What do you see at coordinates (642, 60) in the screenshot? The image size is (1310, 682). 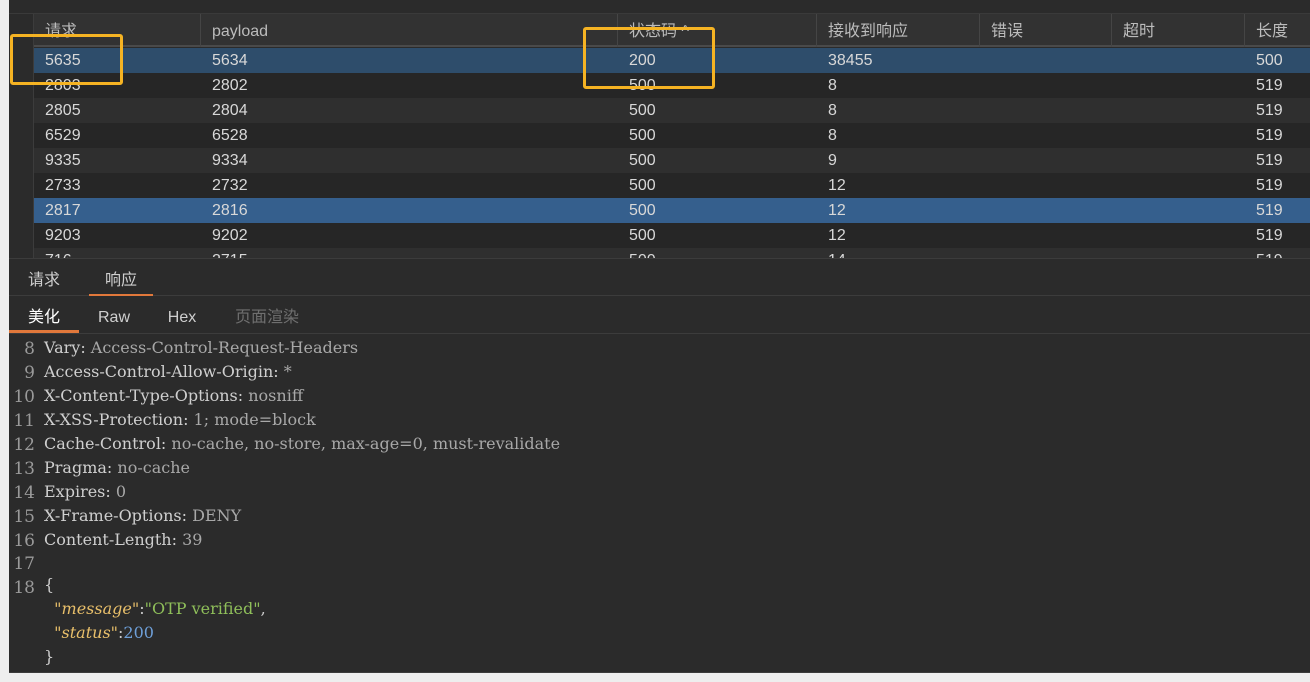 I see `cell-status: 200` at bounding box center [642, 60].